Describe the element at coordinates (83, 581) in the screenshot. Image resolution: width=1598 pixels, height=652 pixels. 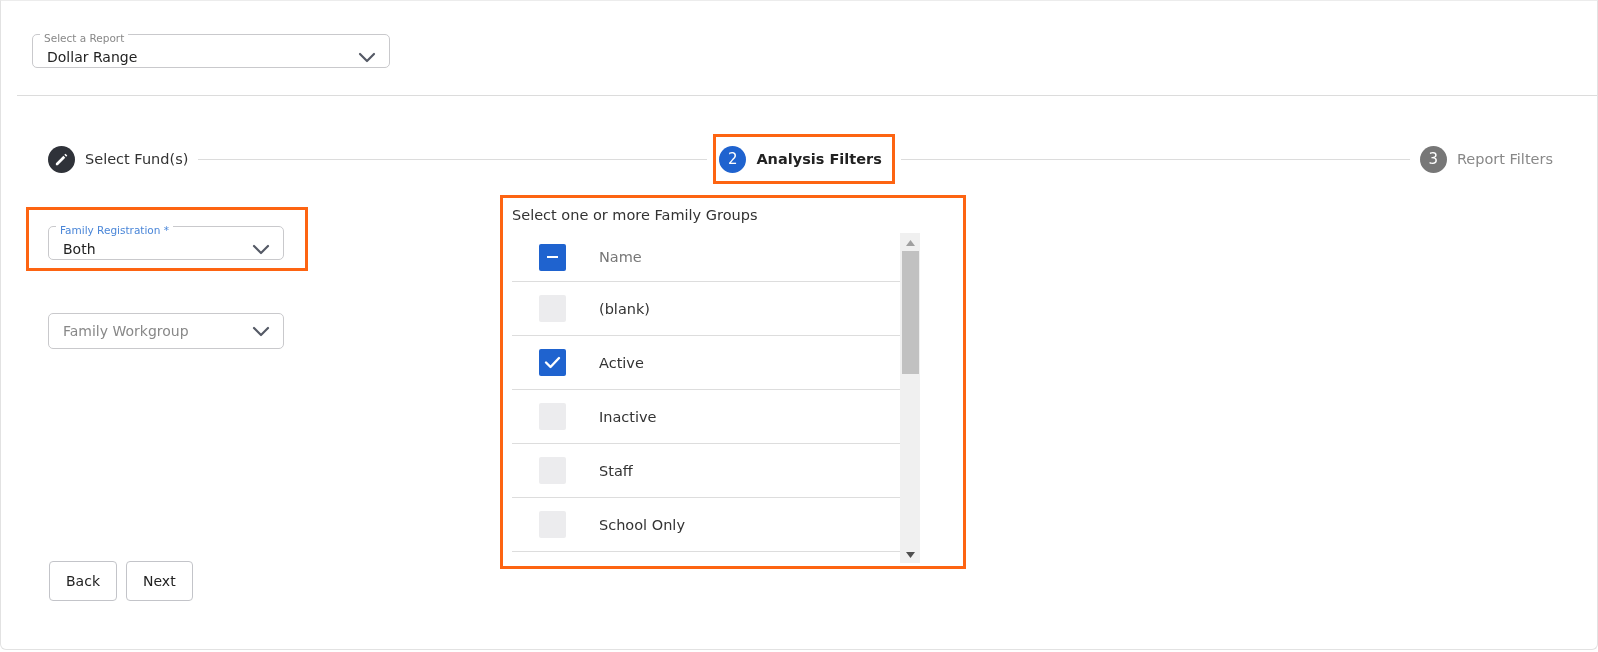
I see `nav-button: Back` at that location.